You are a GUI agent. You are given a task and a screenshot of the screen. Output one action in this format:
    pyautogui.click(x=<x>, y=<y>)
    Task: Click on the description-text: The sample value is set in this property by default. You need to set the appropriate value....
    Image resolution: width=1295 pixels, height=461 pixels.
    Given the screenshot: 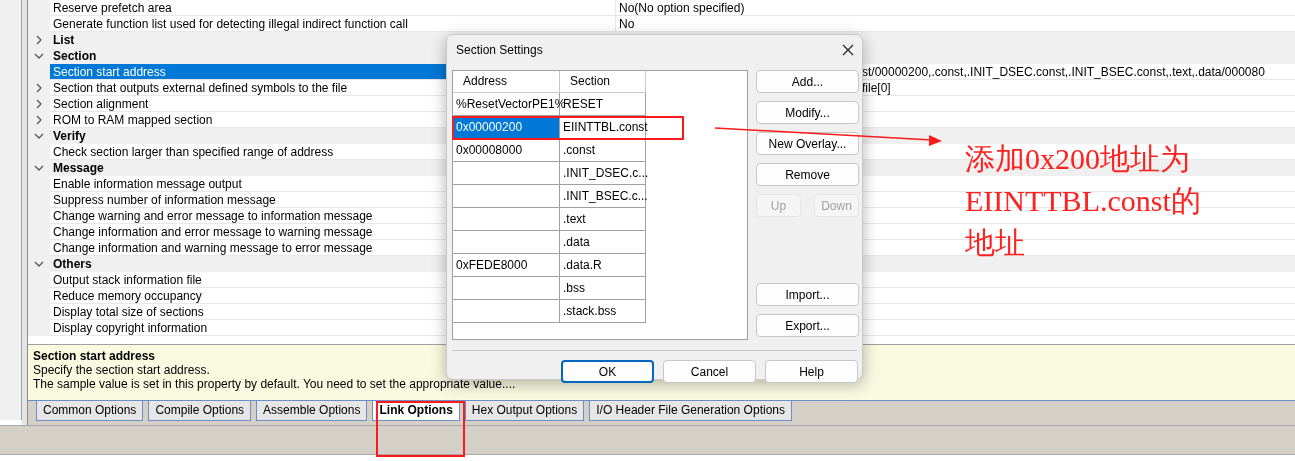 What is the action you would take?
    pyautogui.click(x=274, y=384)
    